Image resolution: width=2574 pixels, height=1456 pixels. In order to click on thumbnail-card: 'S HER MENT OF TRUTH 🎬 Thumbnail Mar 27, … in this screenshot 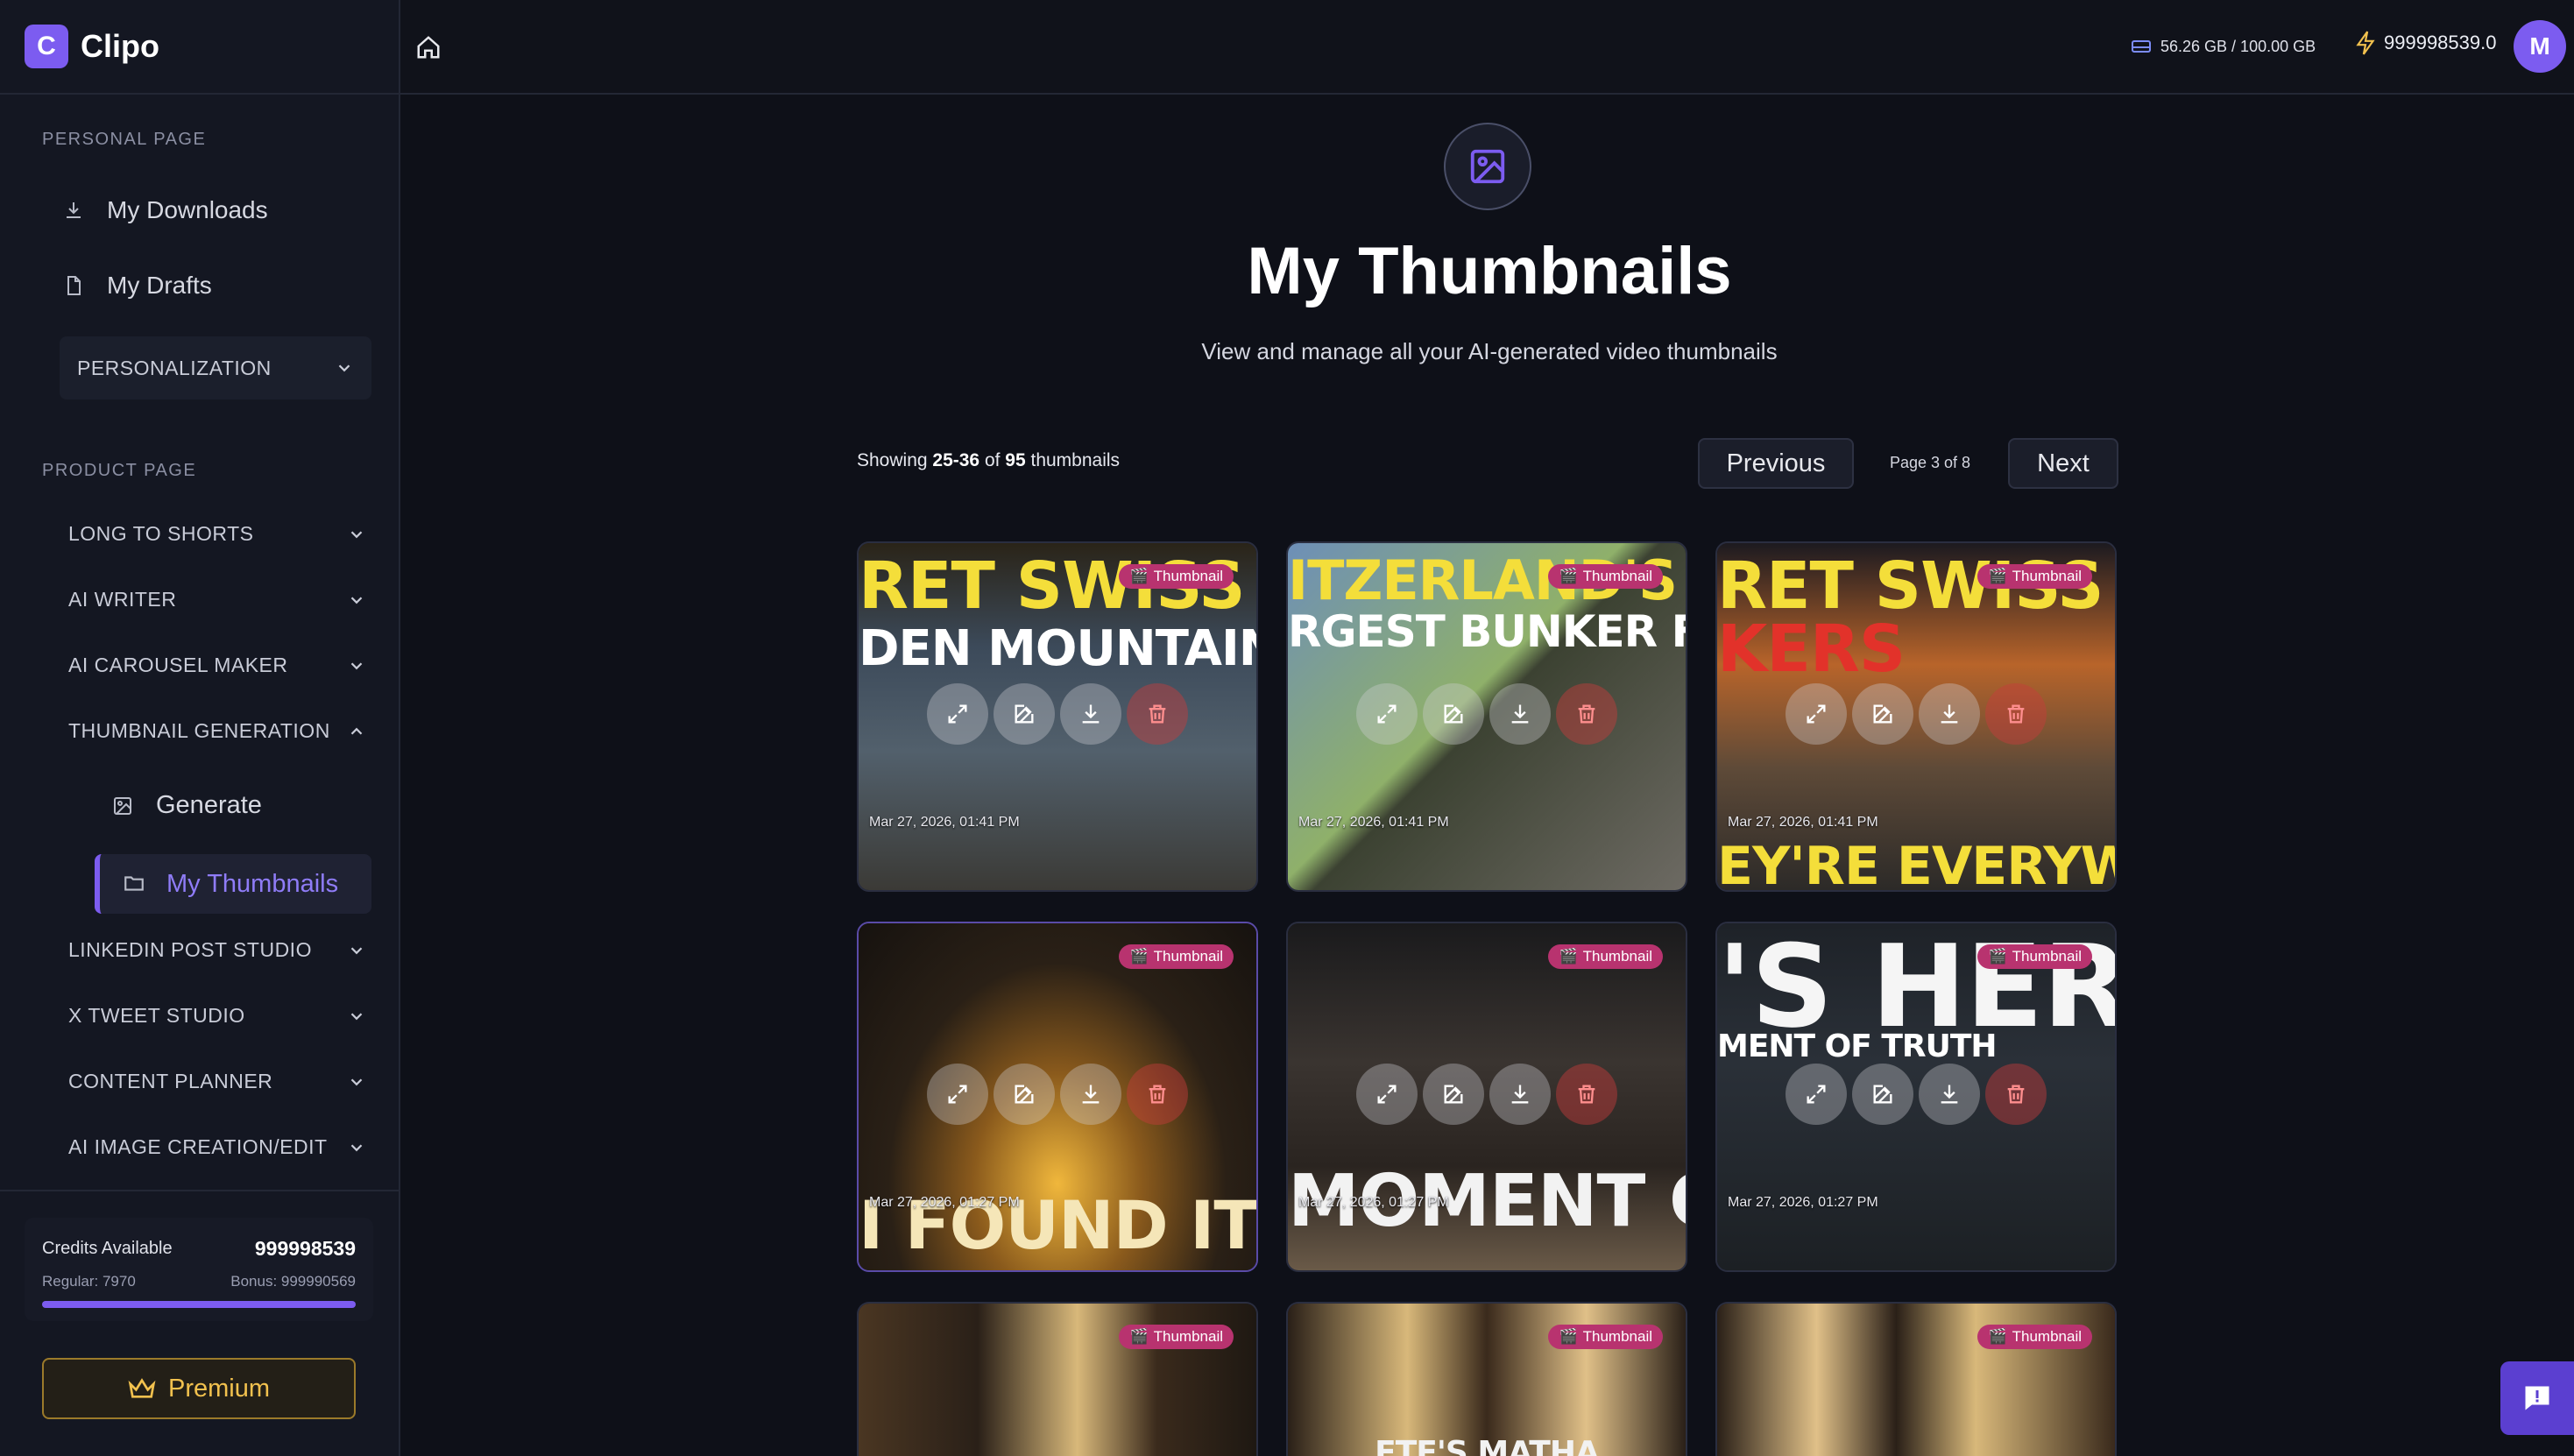, I will do `click(1916, 1097)`.